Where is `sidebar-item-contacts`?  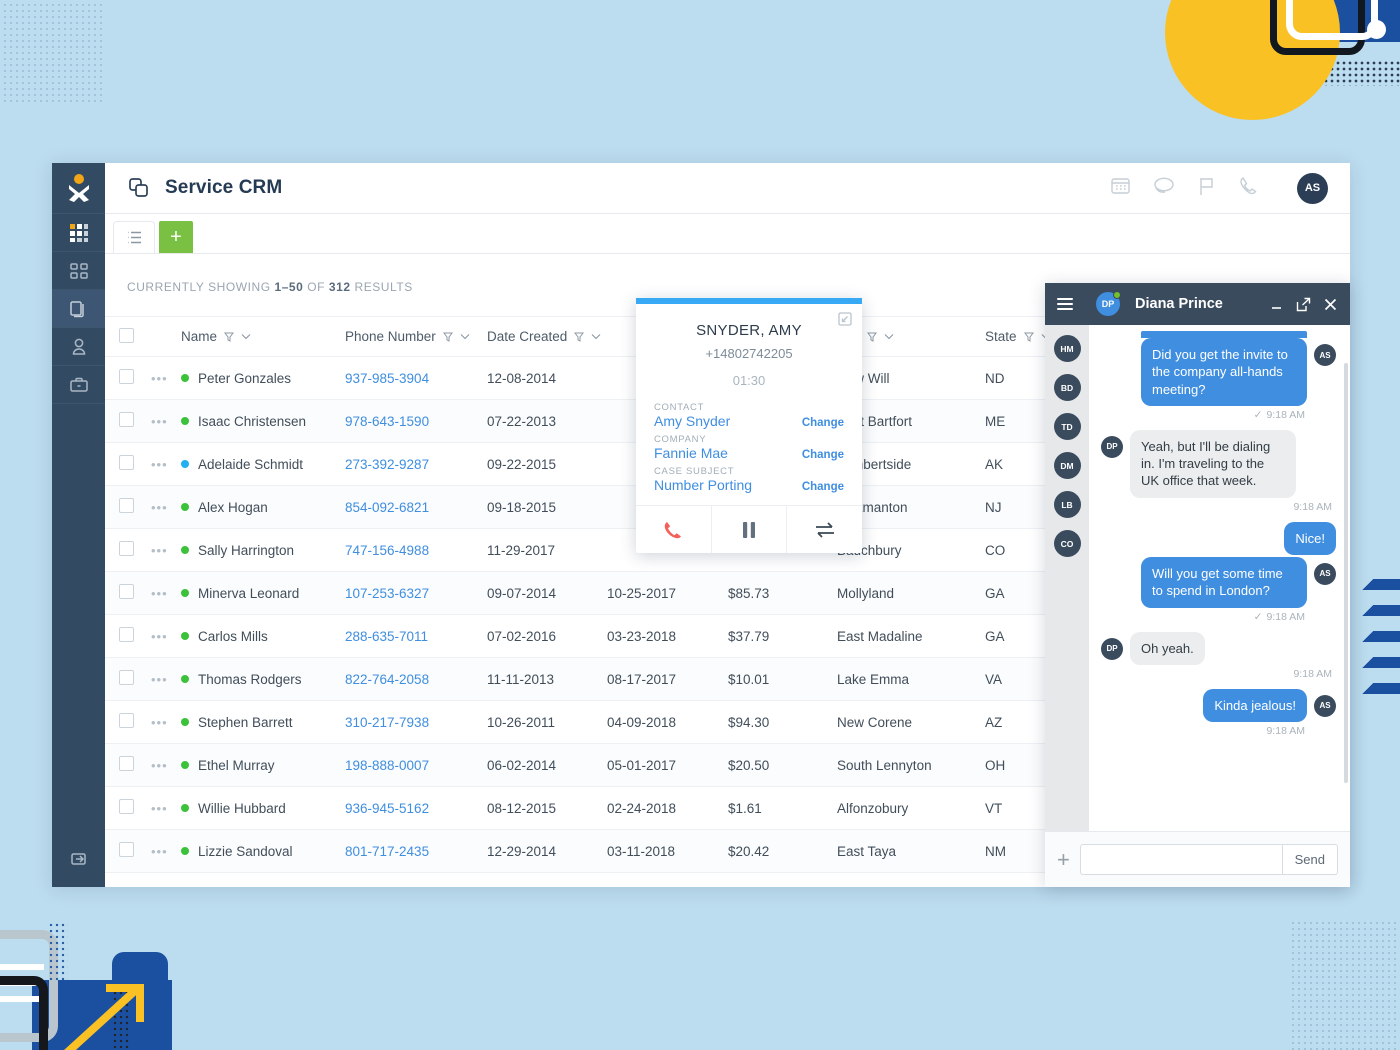 sidebar-item-contacts is located at coordinates (78, 347).